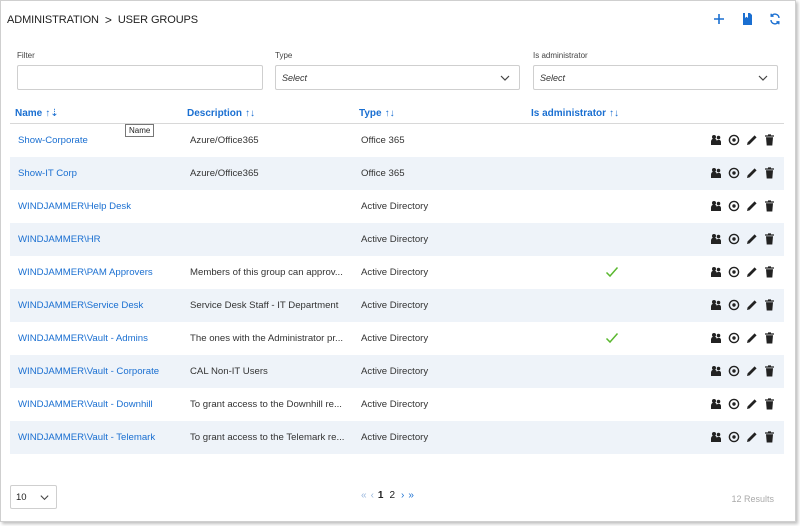  I want to click on first-page-button: «, so click(363, 495).